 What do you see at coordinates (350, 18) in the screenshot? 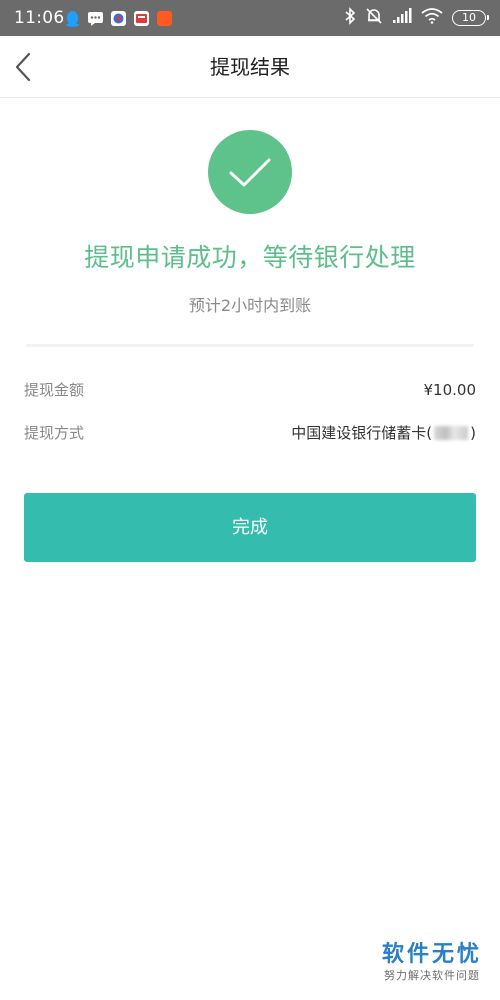
I see `bluetooth-icon` at bounding box center [350, 18].